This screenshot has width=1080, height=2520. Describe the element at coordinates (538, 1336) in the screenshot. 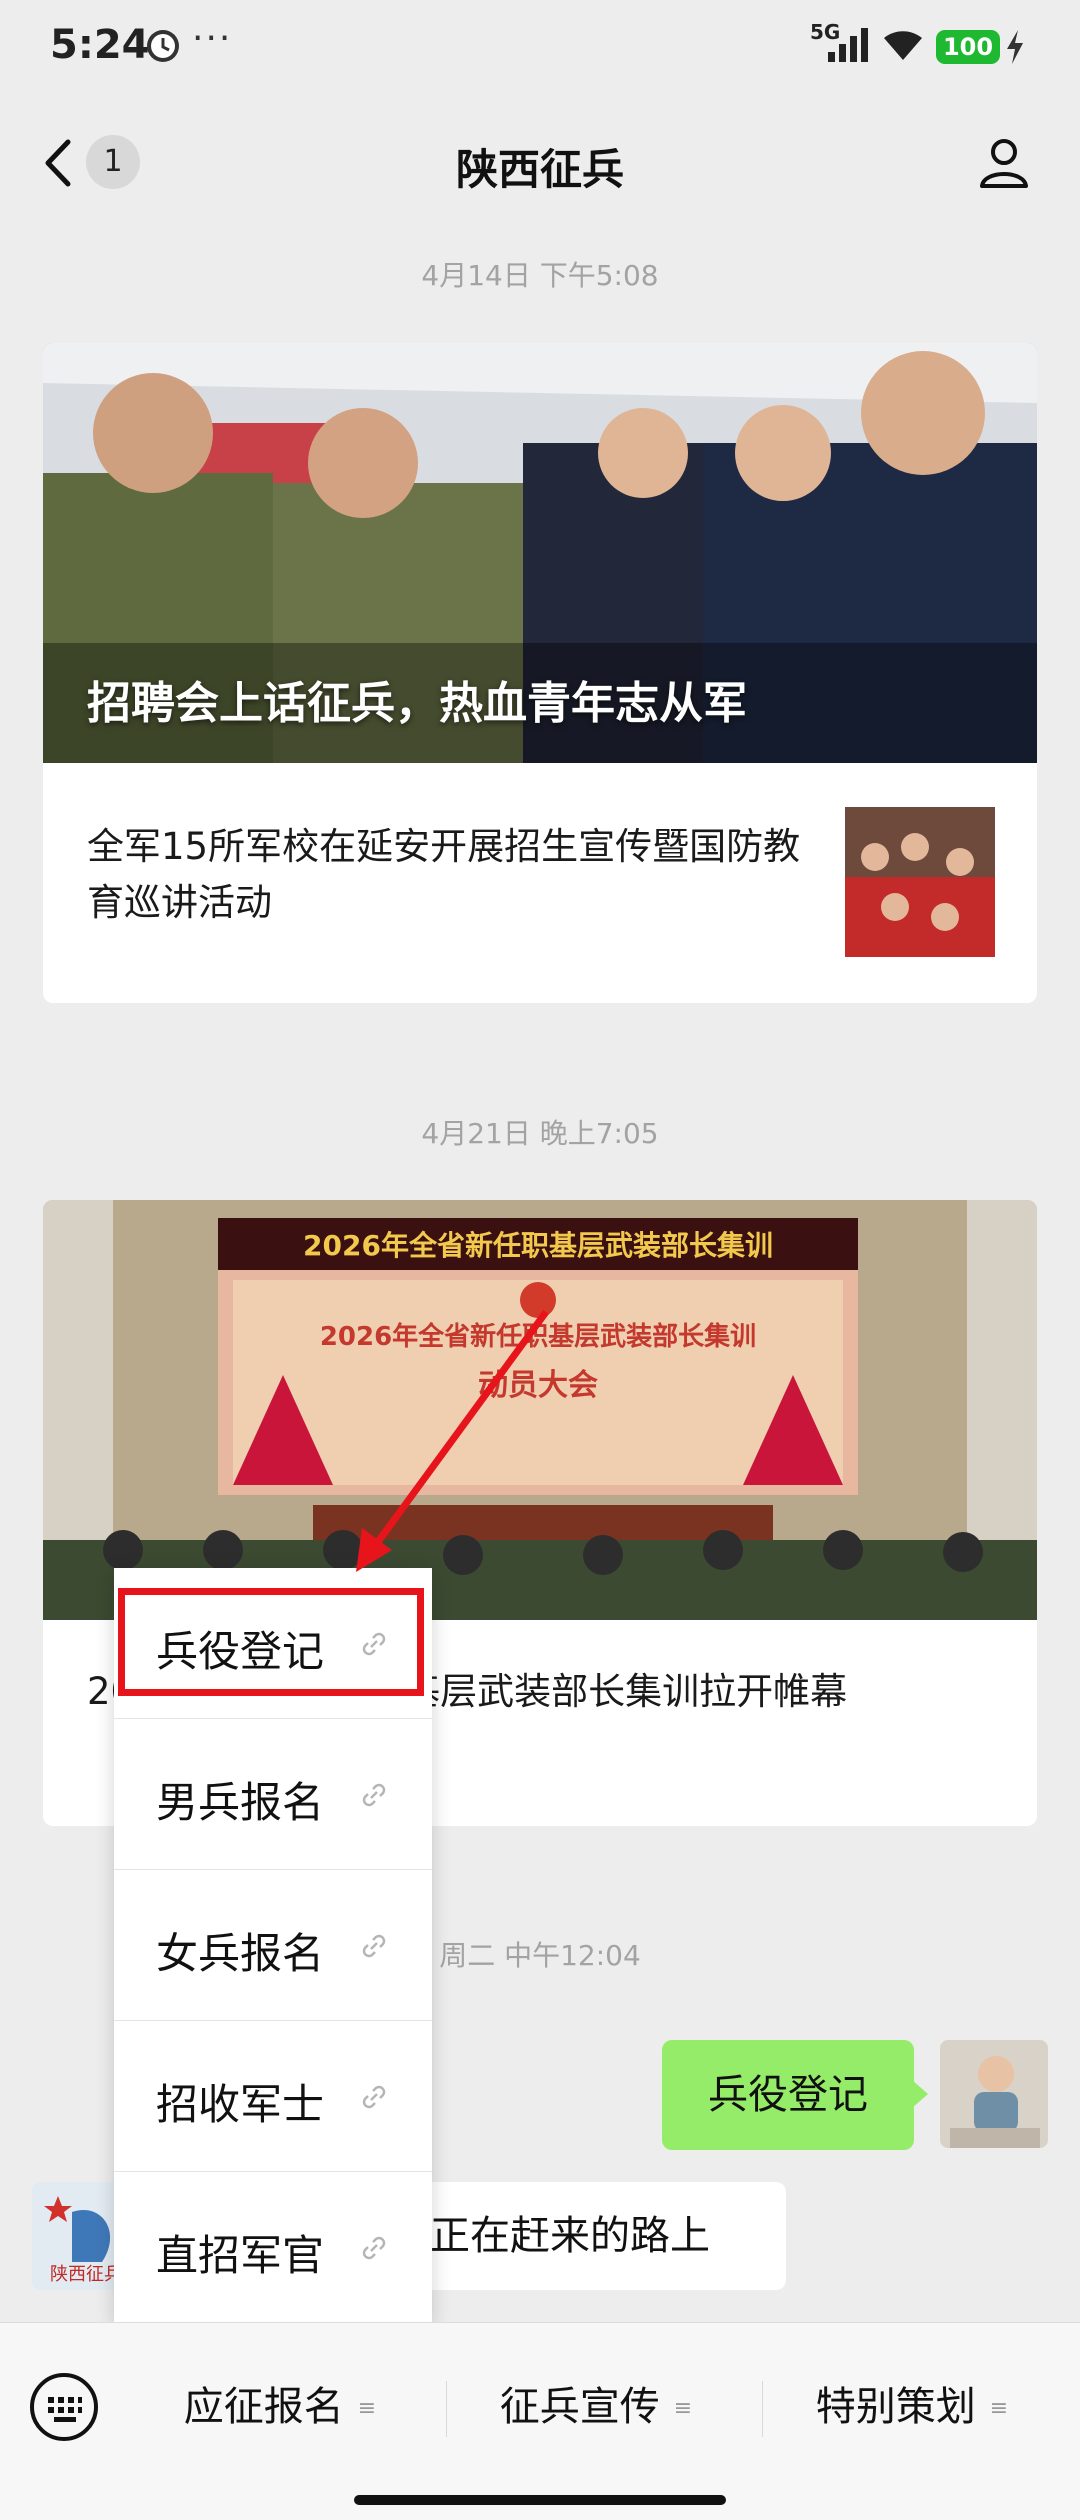

I see `screen-text: 2026年全省新任职基层武装部长集训` at that location.